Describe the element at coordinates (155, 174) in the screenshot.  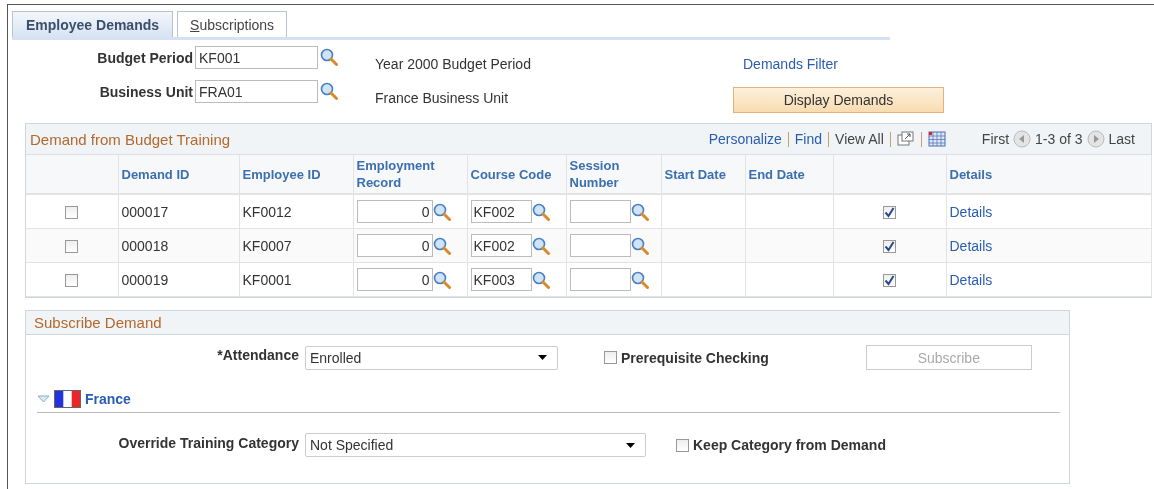
I see `column-header: Demand ID` at that location.